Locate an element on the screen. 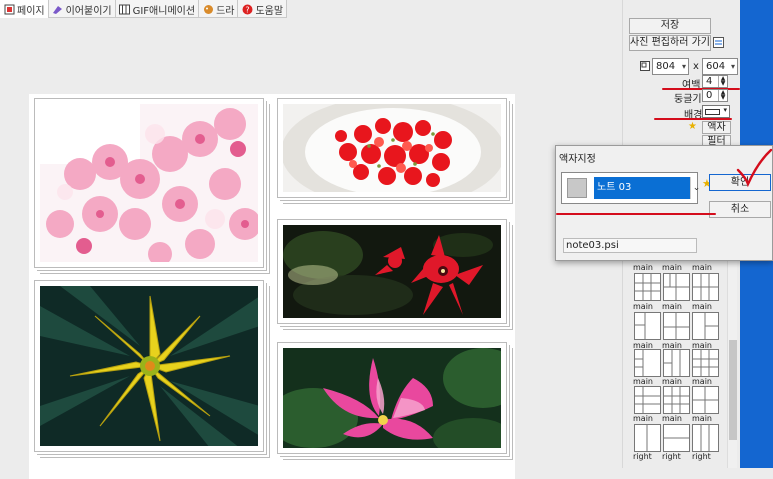 This screenshot has width=773, height=479. photo-cherry-blossom is located at coordinates (149, 183).